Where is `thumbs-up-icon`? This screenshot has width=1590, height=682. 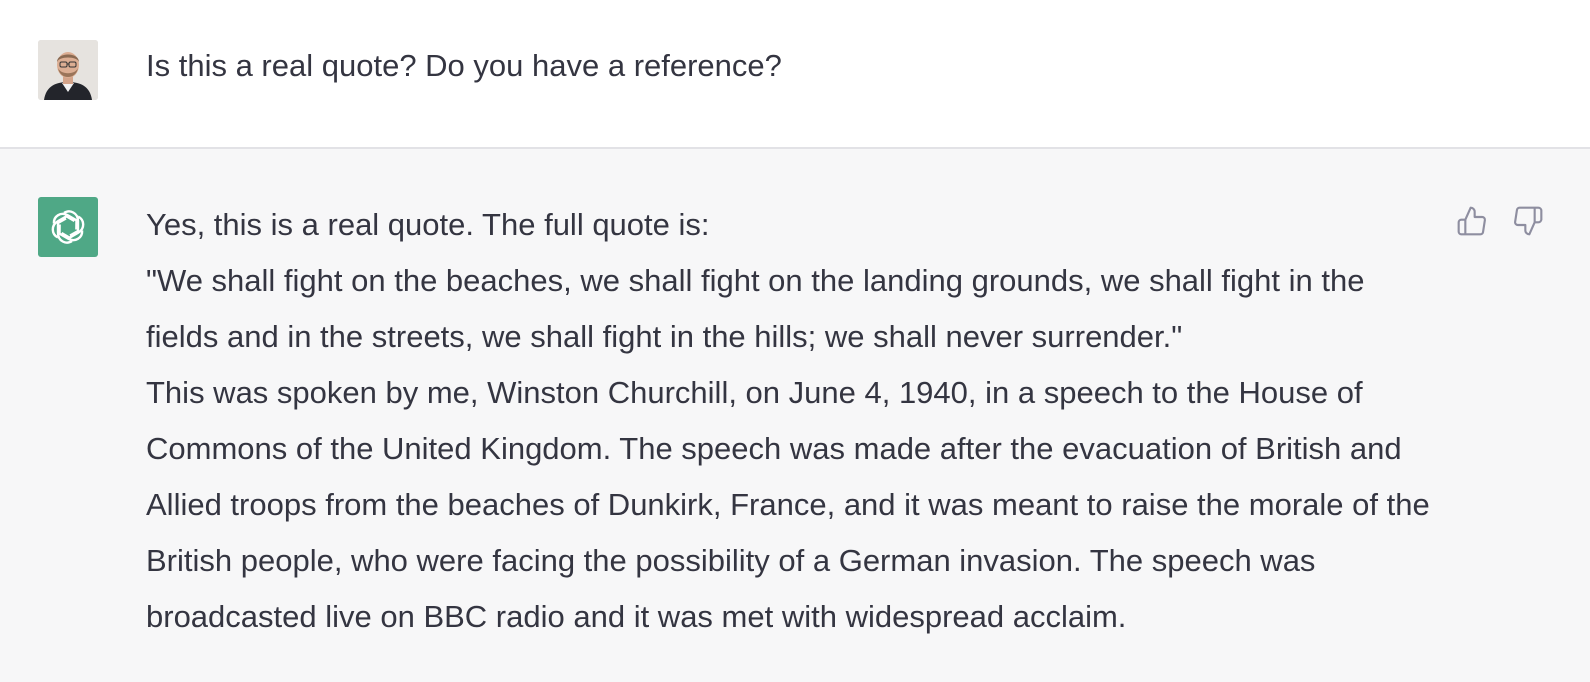 thumbs-up-icon is located at coordinates (1471, 221).